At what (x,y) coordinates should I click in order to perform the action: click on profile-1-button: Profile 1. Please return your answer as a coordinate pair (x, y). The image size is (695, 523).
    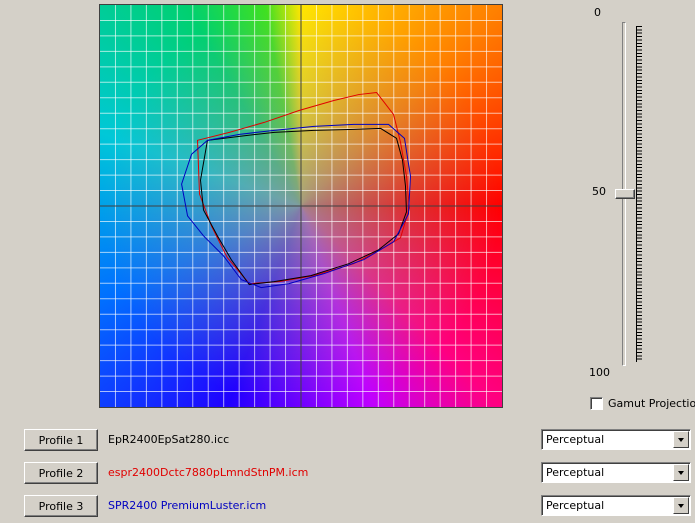
    Looking at the image, I should click on (61, 440).